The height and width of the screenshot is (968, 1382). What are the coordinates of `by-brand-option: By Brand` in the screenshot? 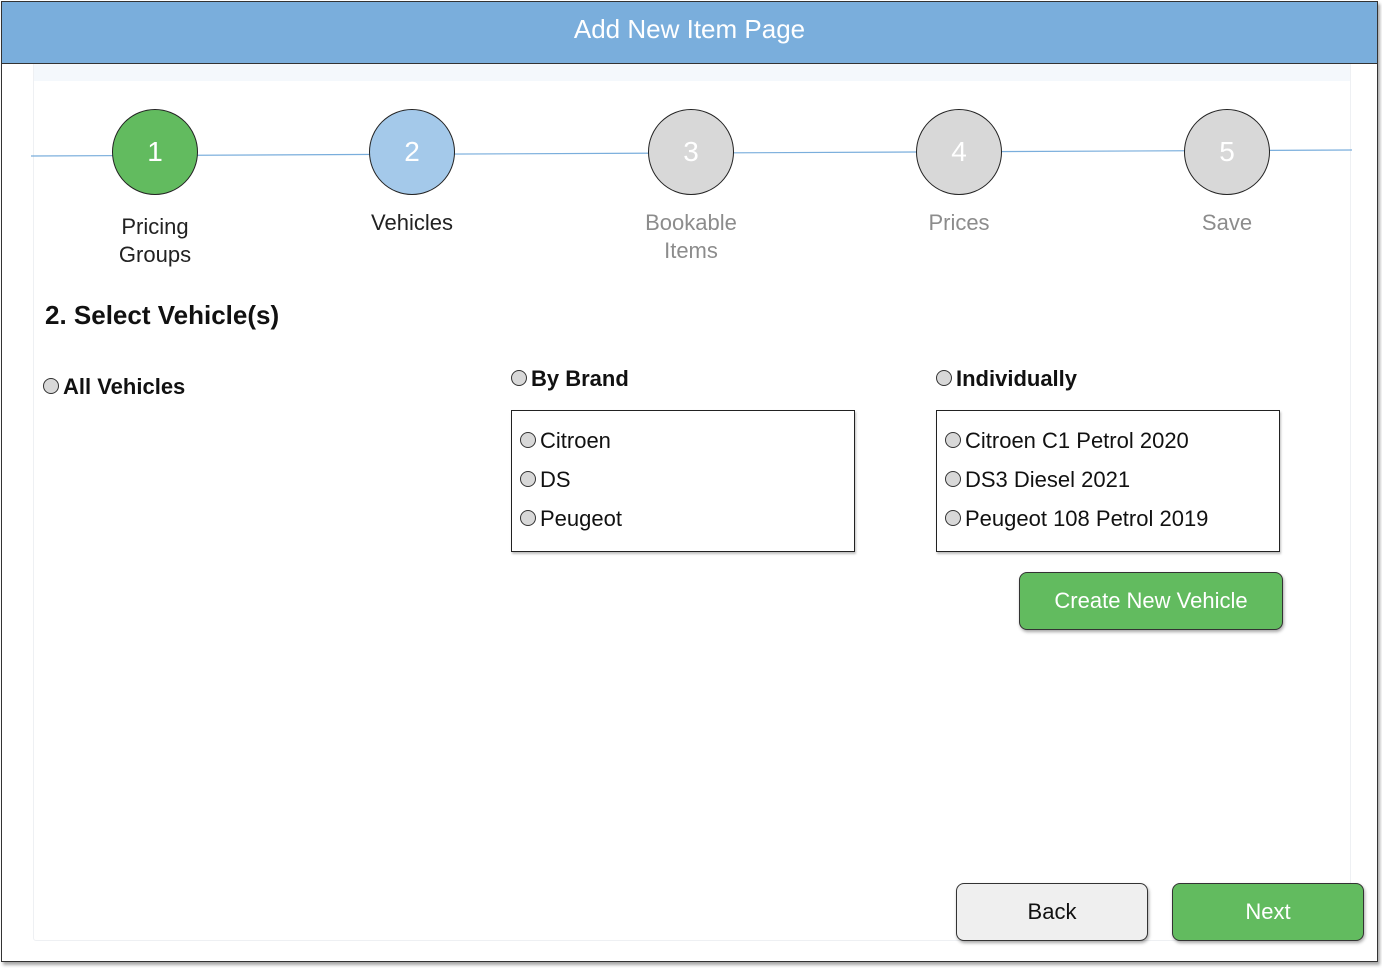 It's located at (570, 379).